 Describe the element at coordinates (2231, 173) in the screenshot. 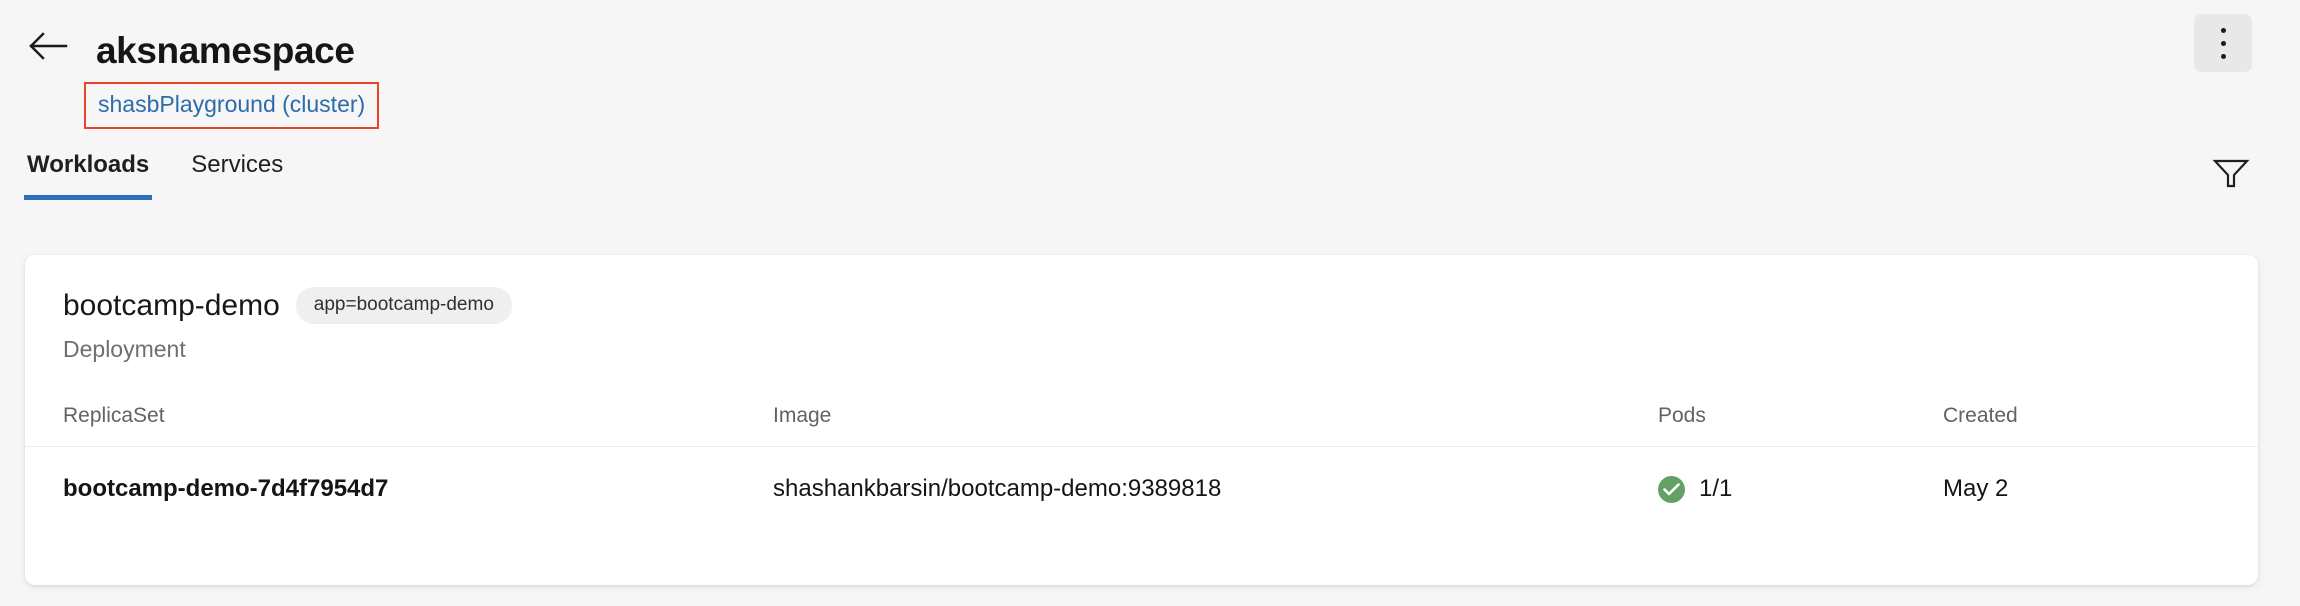

I see `filter-funnel-icon` at that location.